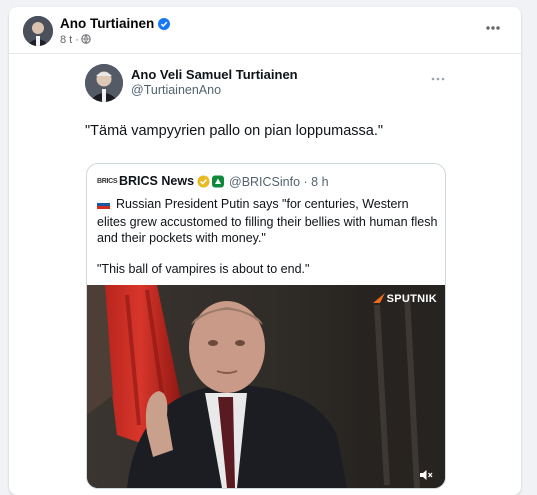 The image size is (537, 495). I want to click on quoted-text-second: "This ball of vampires is about to end.", so click(203, 269).